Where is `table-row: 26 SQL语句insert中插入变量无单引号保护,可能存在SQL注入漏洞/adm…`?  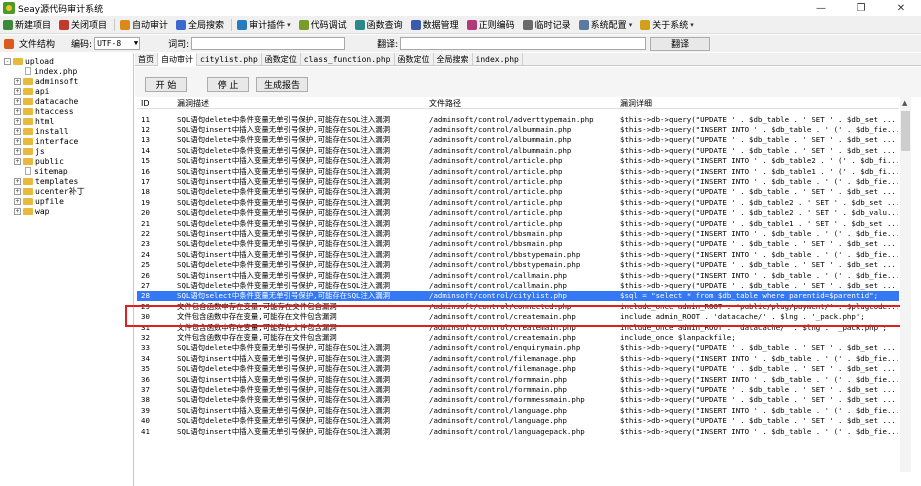 table-row: 26 SQL语句insert中插入变量无单引号保护,可能存在SQL注入漏洞/adm… is located at coordinates (518, 275).